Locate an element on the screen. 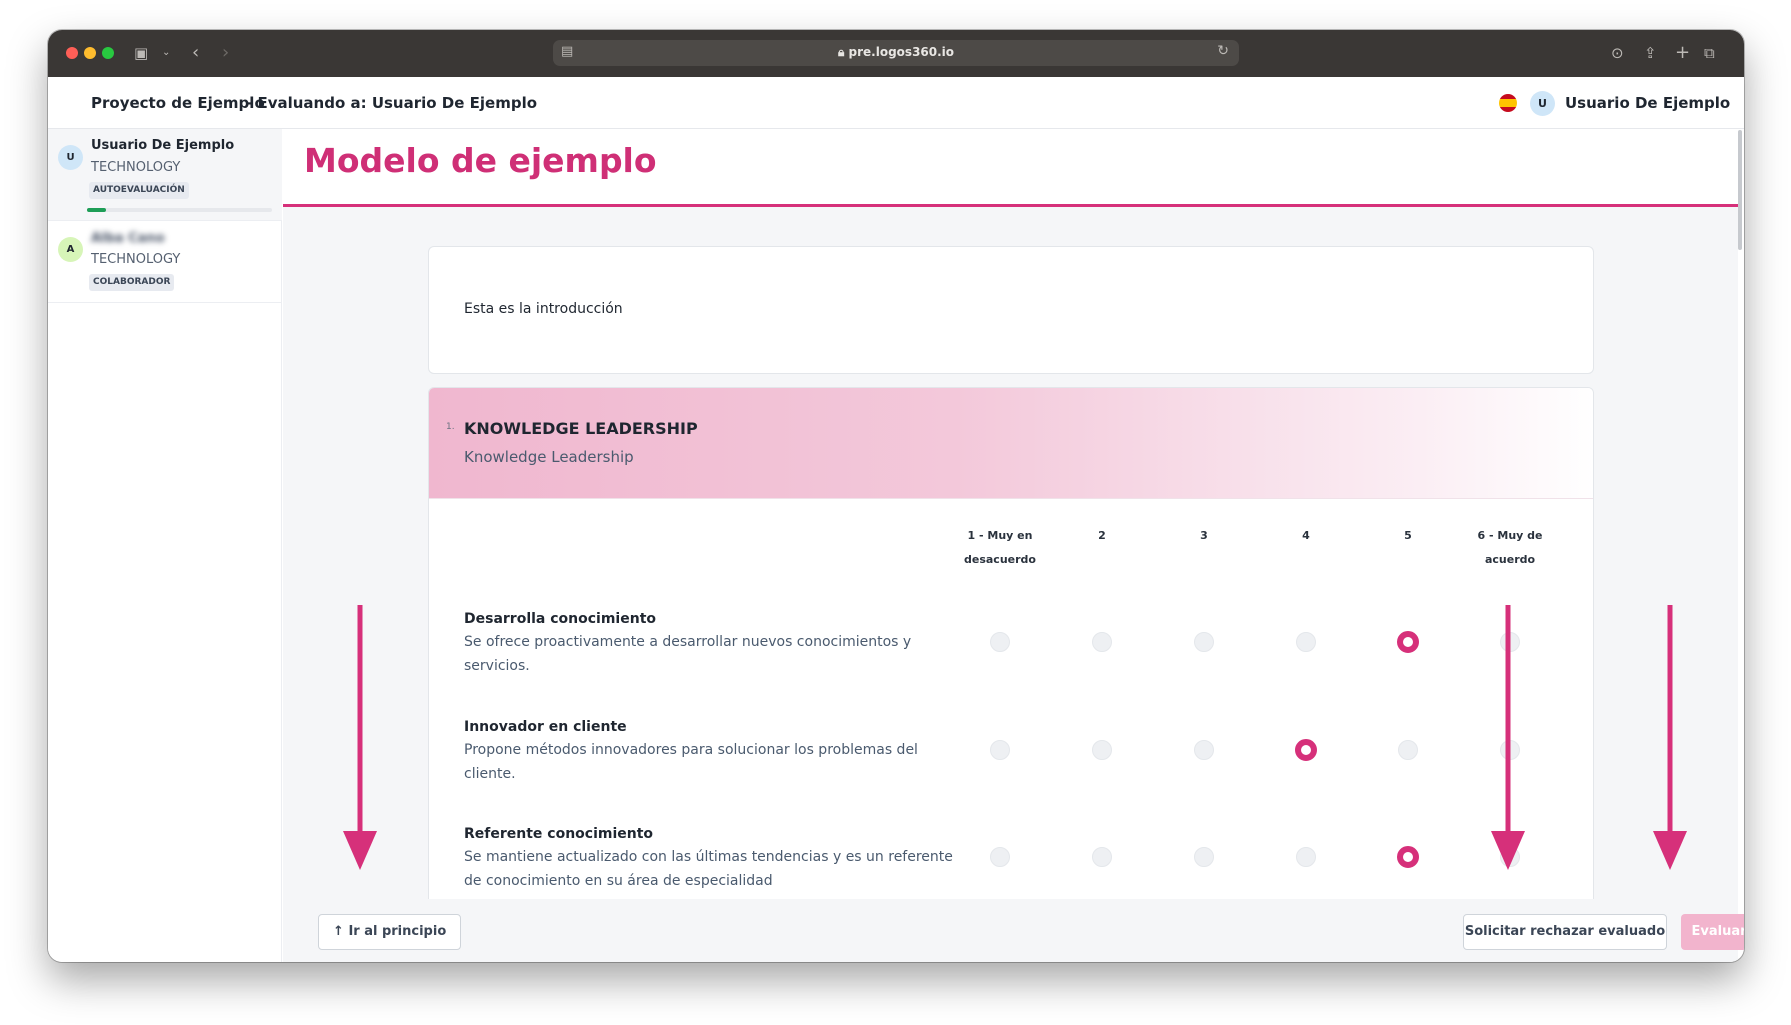  maximize-window-icon is located at coordinates (108, 53).